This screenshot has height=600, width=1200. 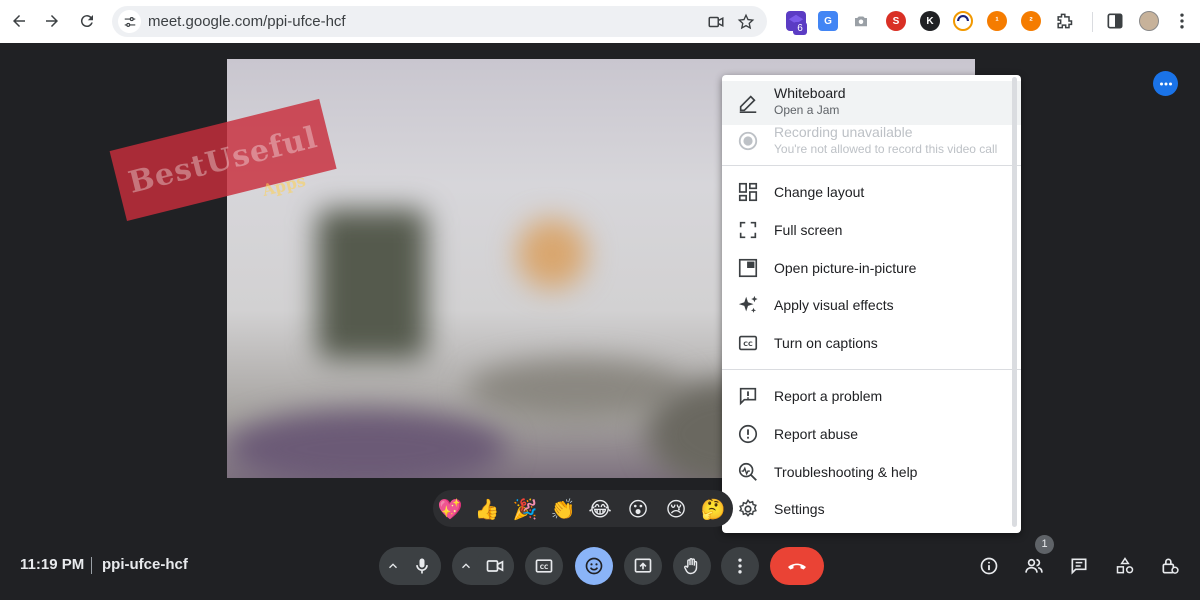 What do you see at coordinates (828, 21) in the screenshot?
I see `translate-extension-icon: G` at bounding box center [828, 21].